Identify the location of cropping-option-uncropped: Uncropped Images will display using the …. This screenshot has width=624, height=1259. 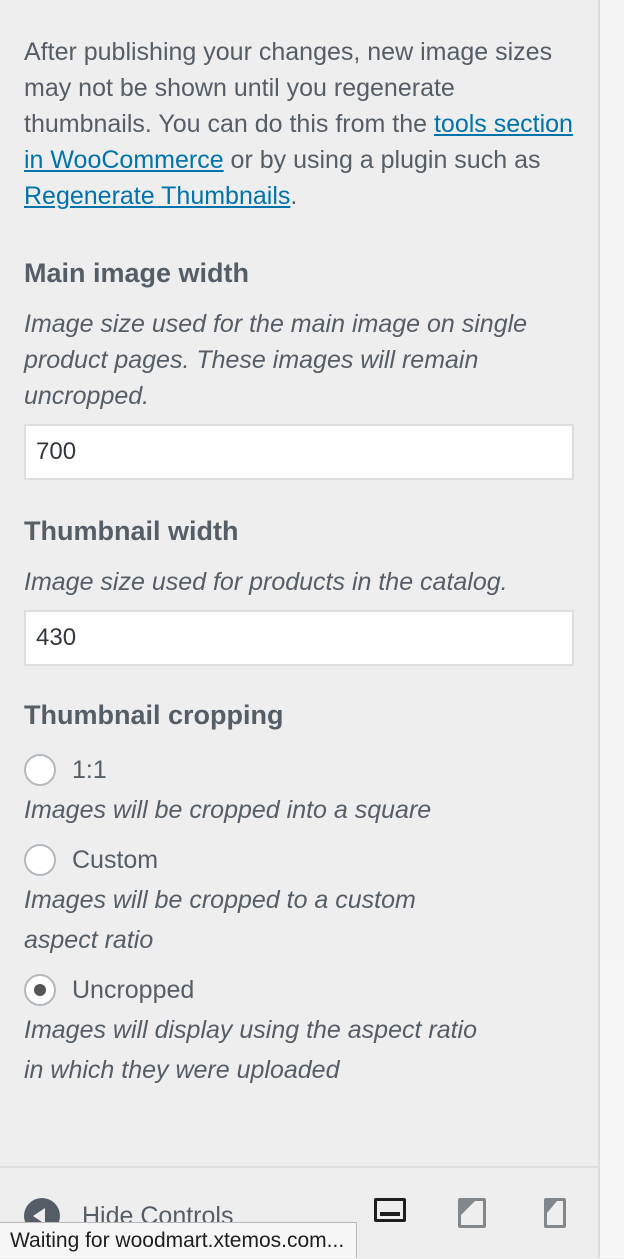
(299, 1031).